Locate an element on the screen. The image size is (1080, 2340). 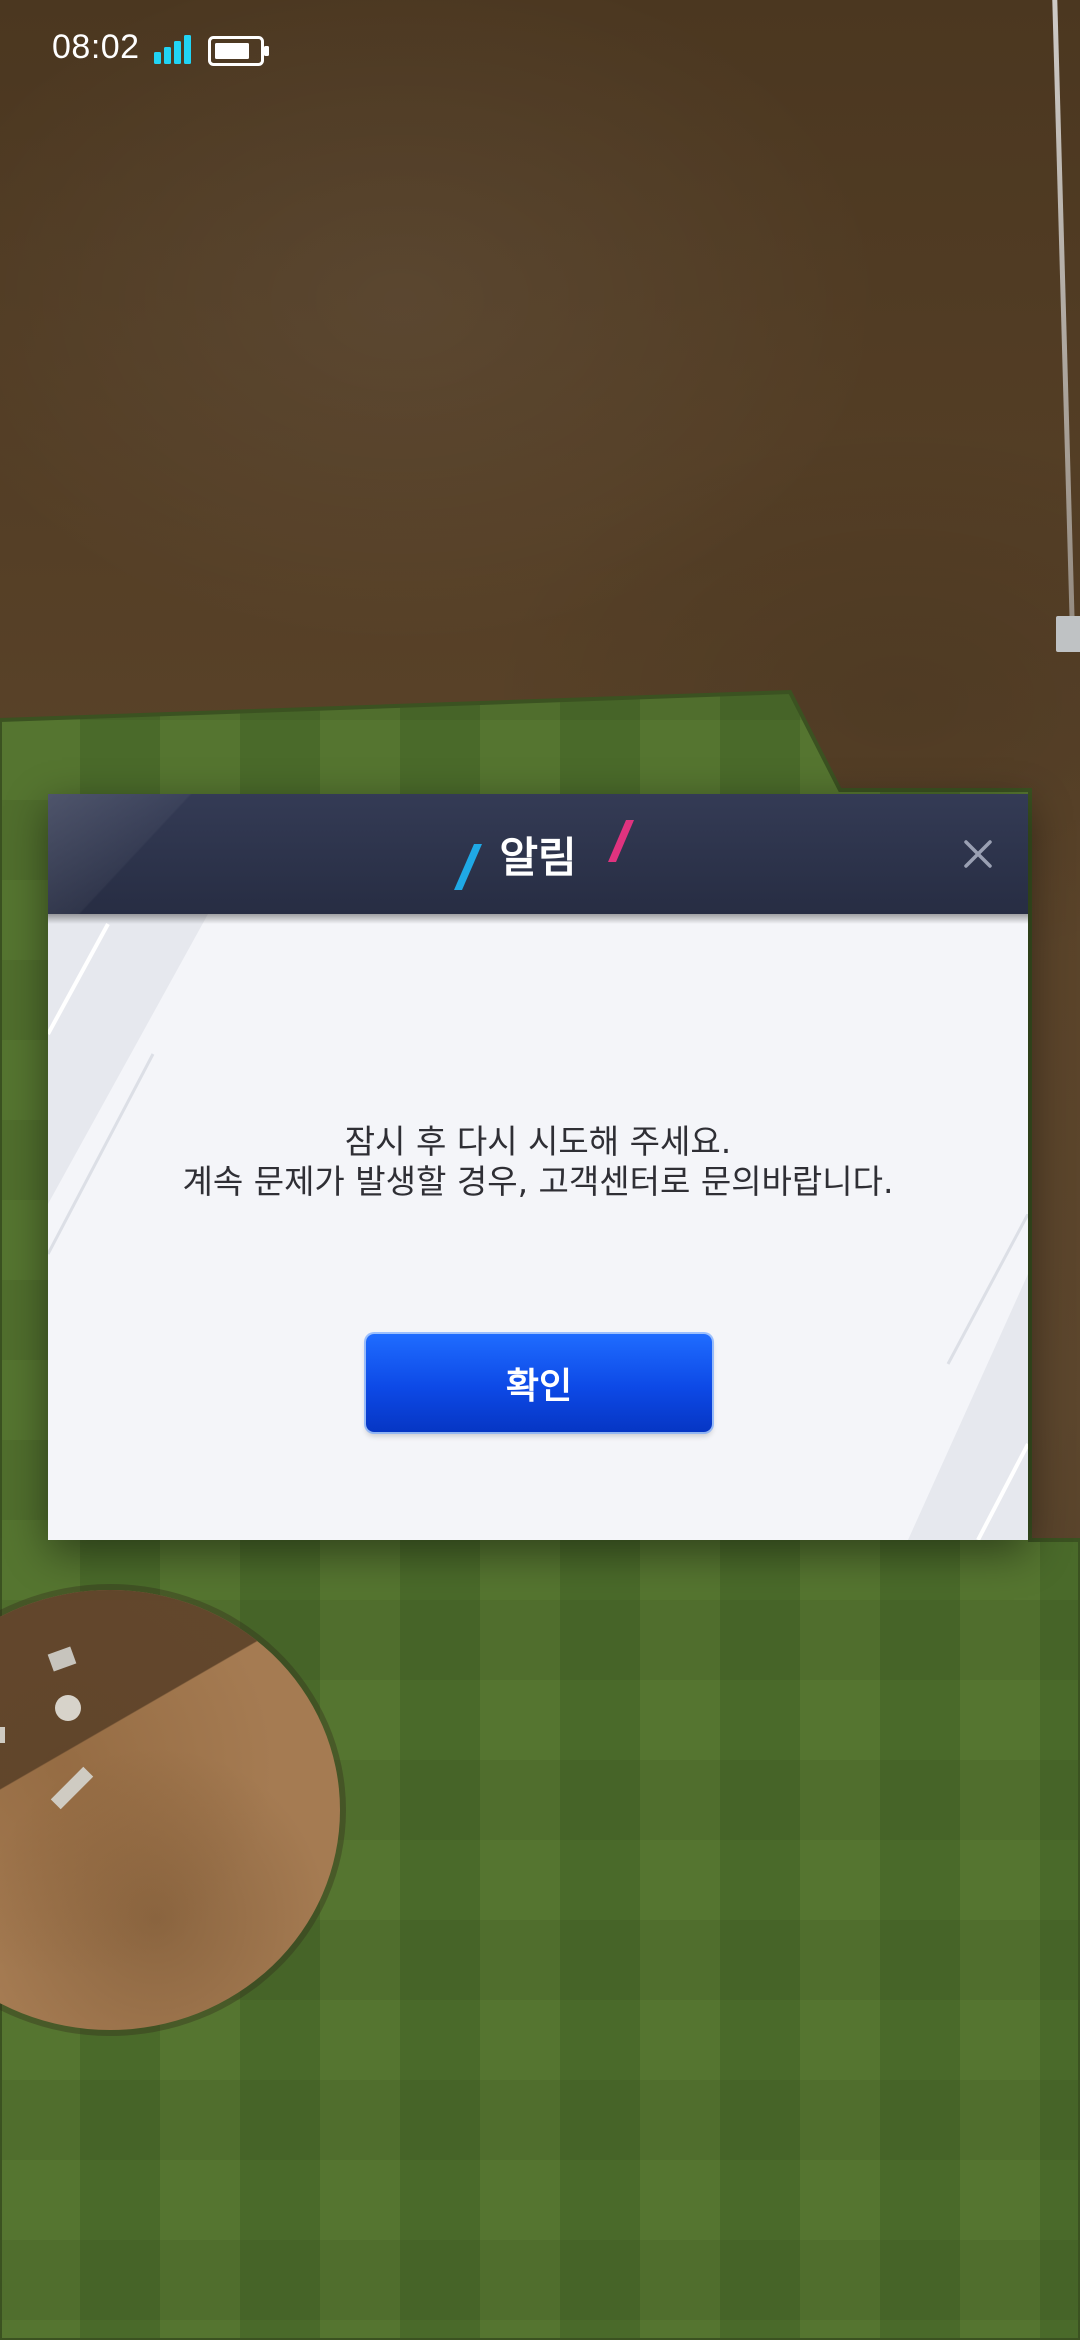
pitchers-mound is located at coordinates (170, 1810).